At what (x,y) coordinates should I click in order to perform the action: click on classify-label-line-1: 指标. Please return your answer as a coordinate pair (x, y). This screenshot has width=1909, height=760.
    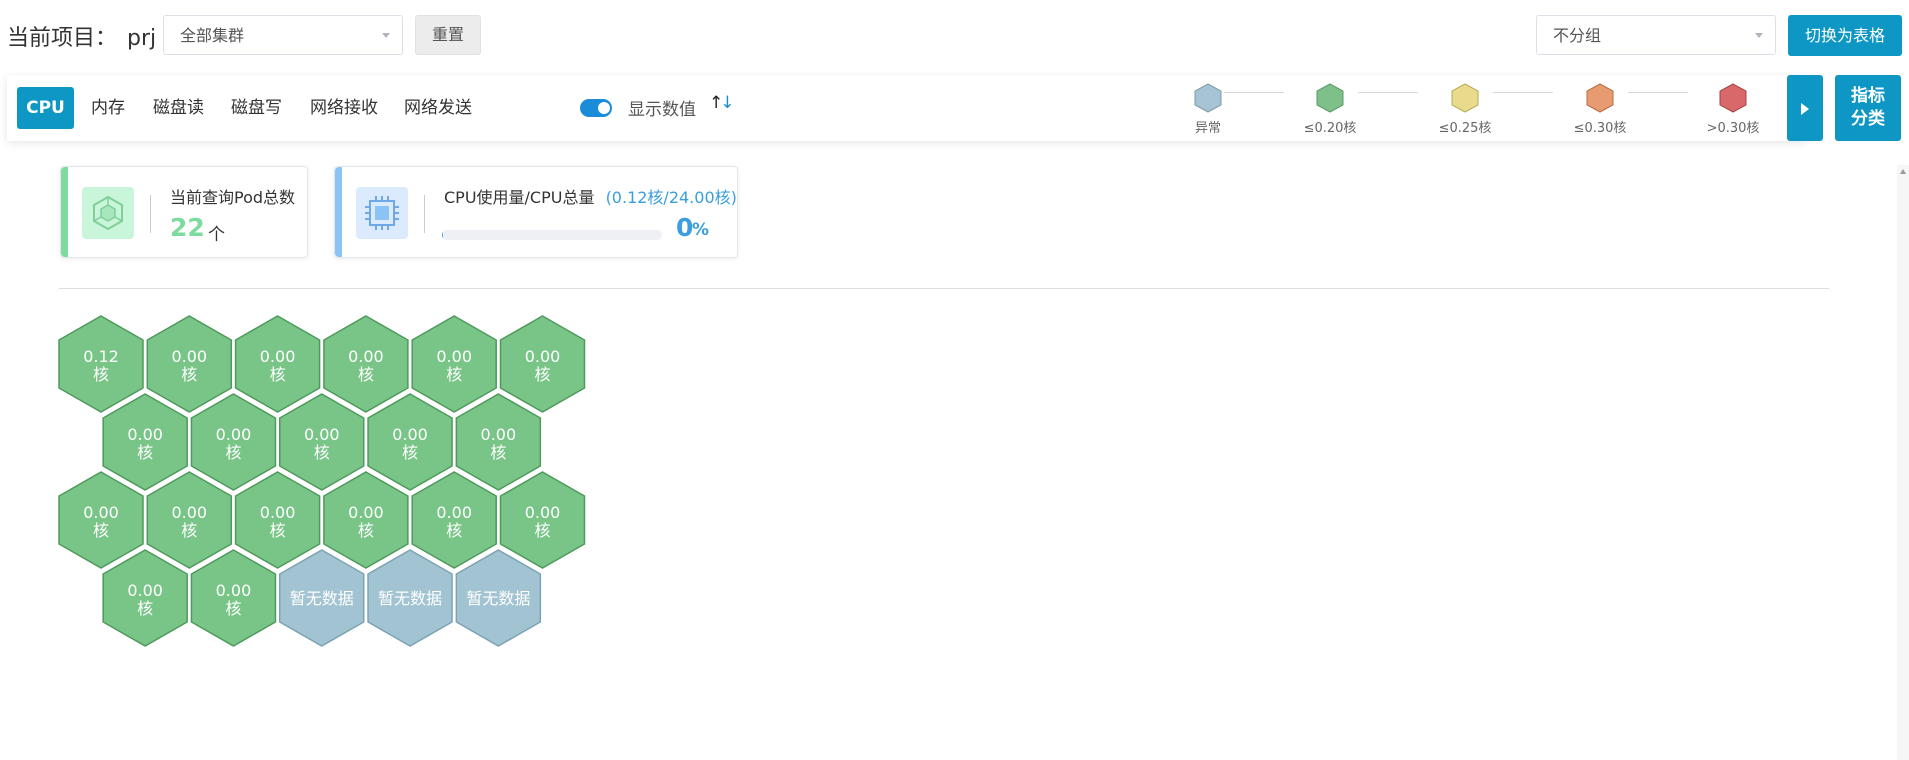
    Looking at the image, I should click on (1868, 96).